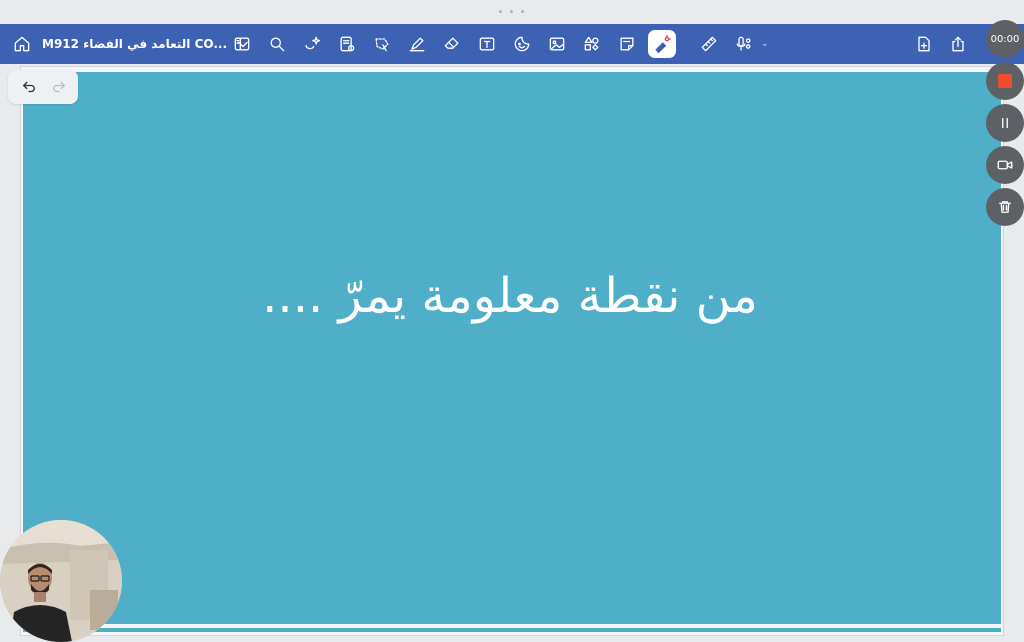  I want to click on image-icon, so click(557, 44).